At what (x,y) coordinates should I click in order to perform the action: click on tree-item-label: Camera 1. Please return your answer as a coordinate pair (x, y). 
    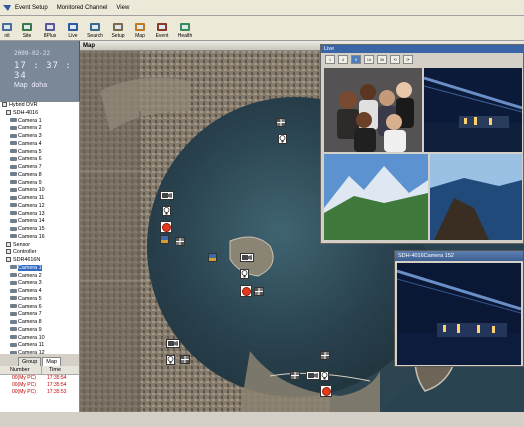
    Looking at the image, I should click on (30, 267).